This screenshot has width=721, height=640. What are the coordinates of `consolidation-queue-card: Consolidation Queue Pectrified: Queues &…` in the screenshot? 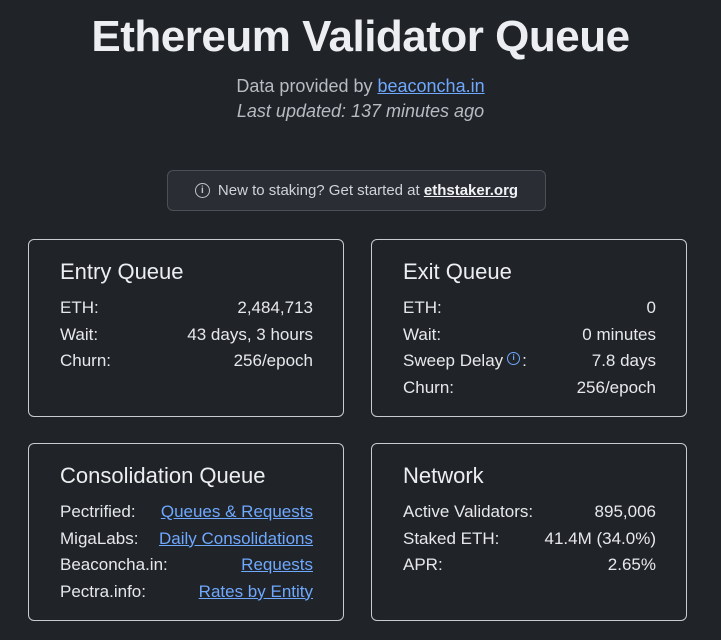 It's located at (186, 532).